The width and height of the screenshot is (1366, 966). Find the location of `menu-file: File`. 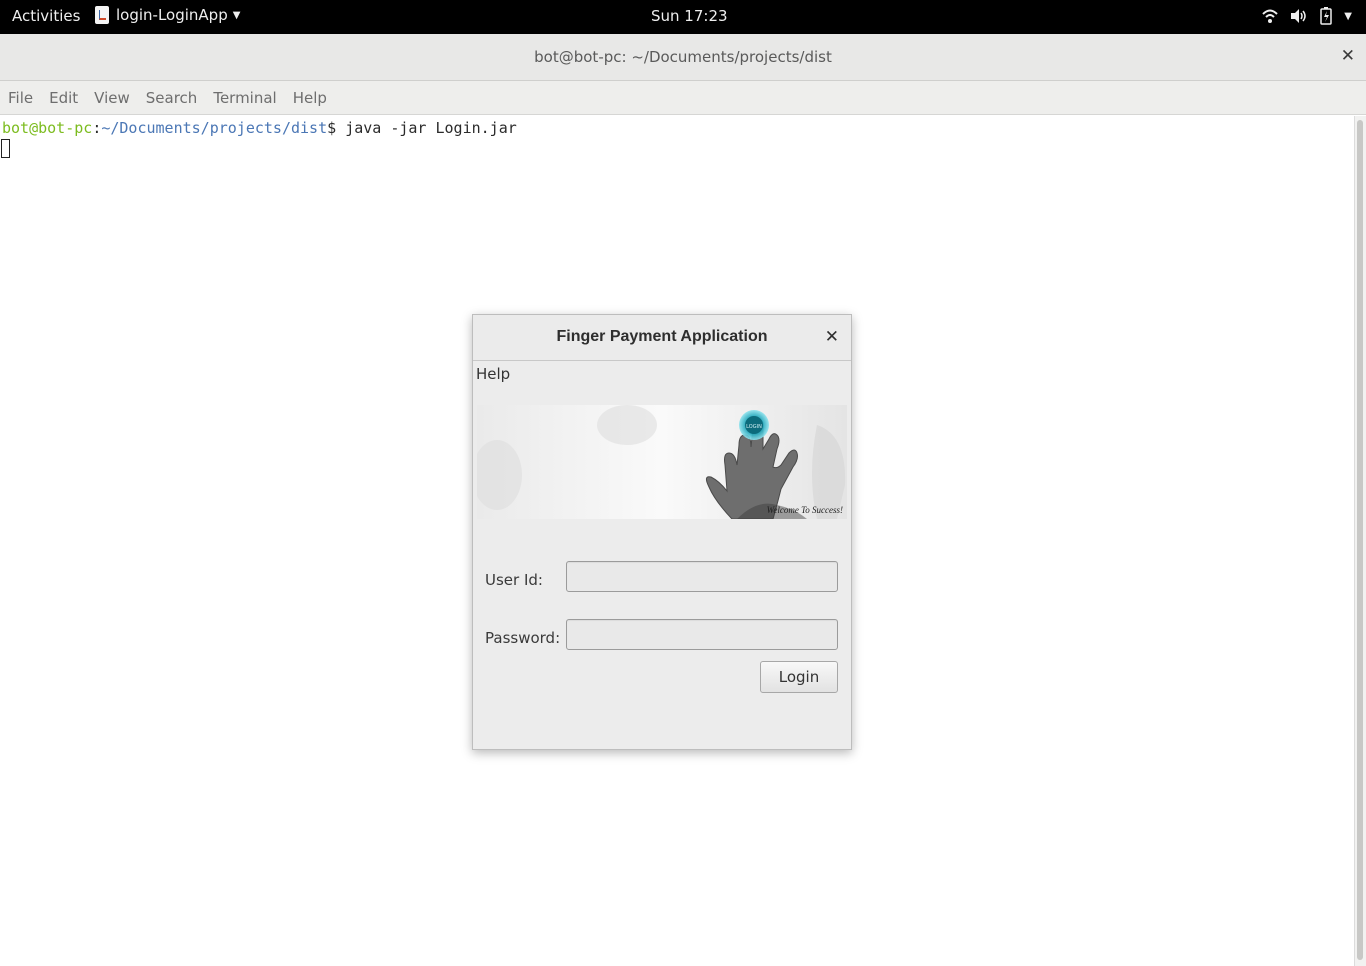

menu-file: File is located at coordinates (20, 98).